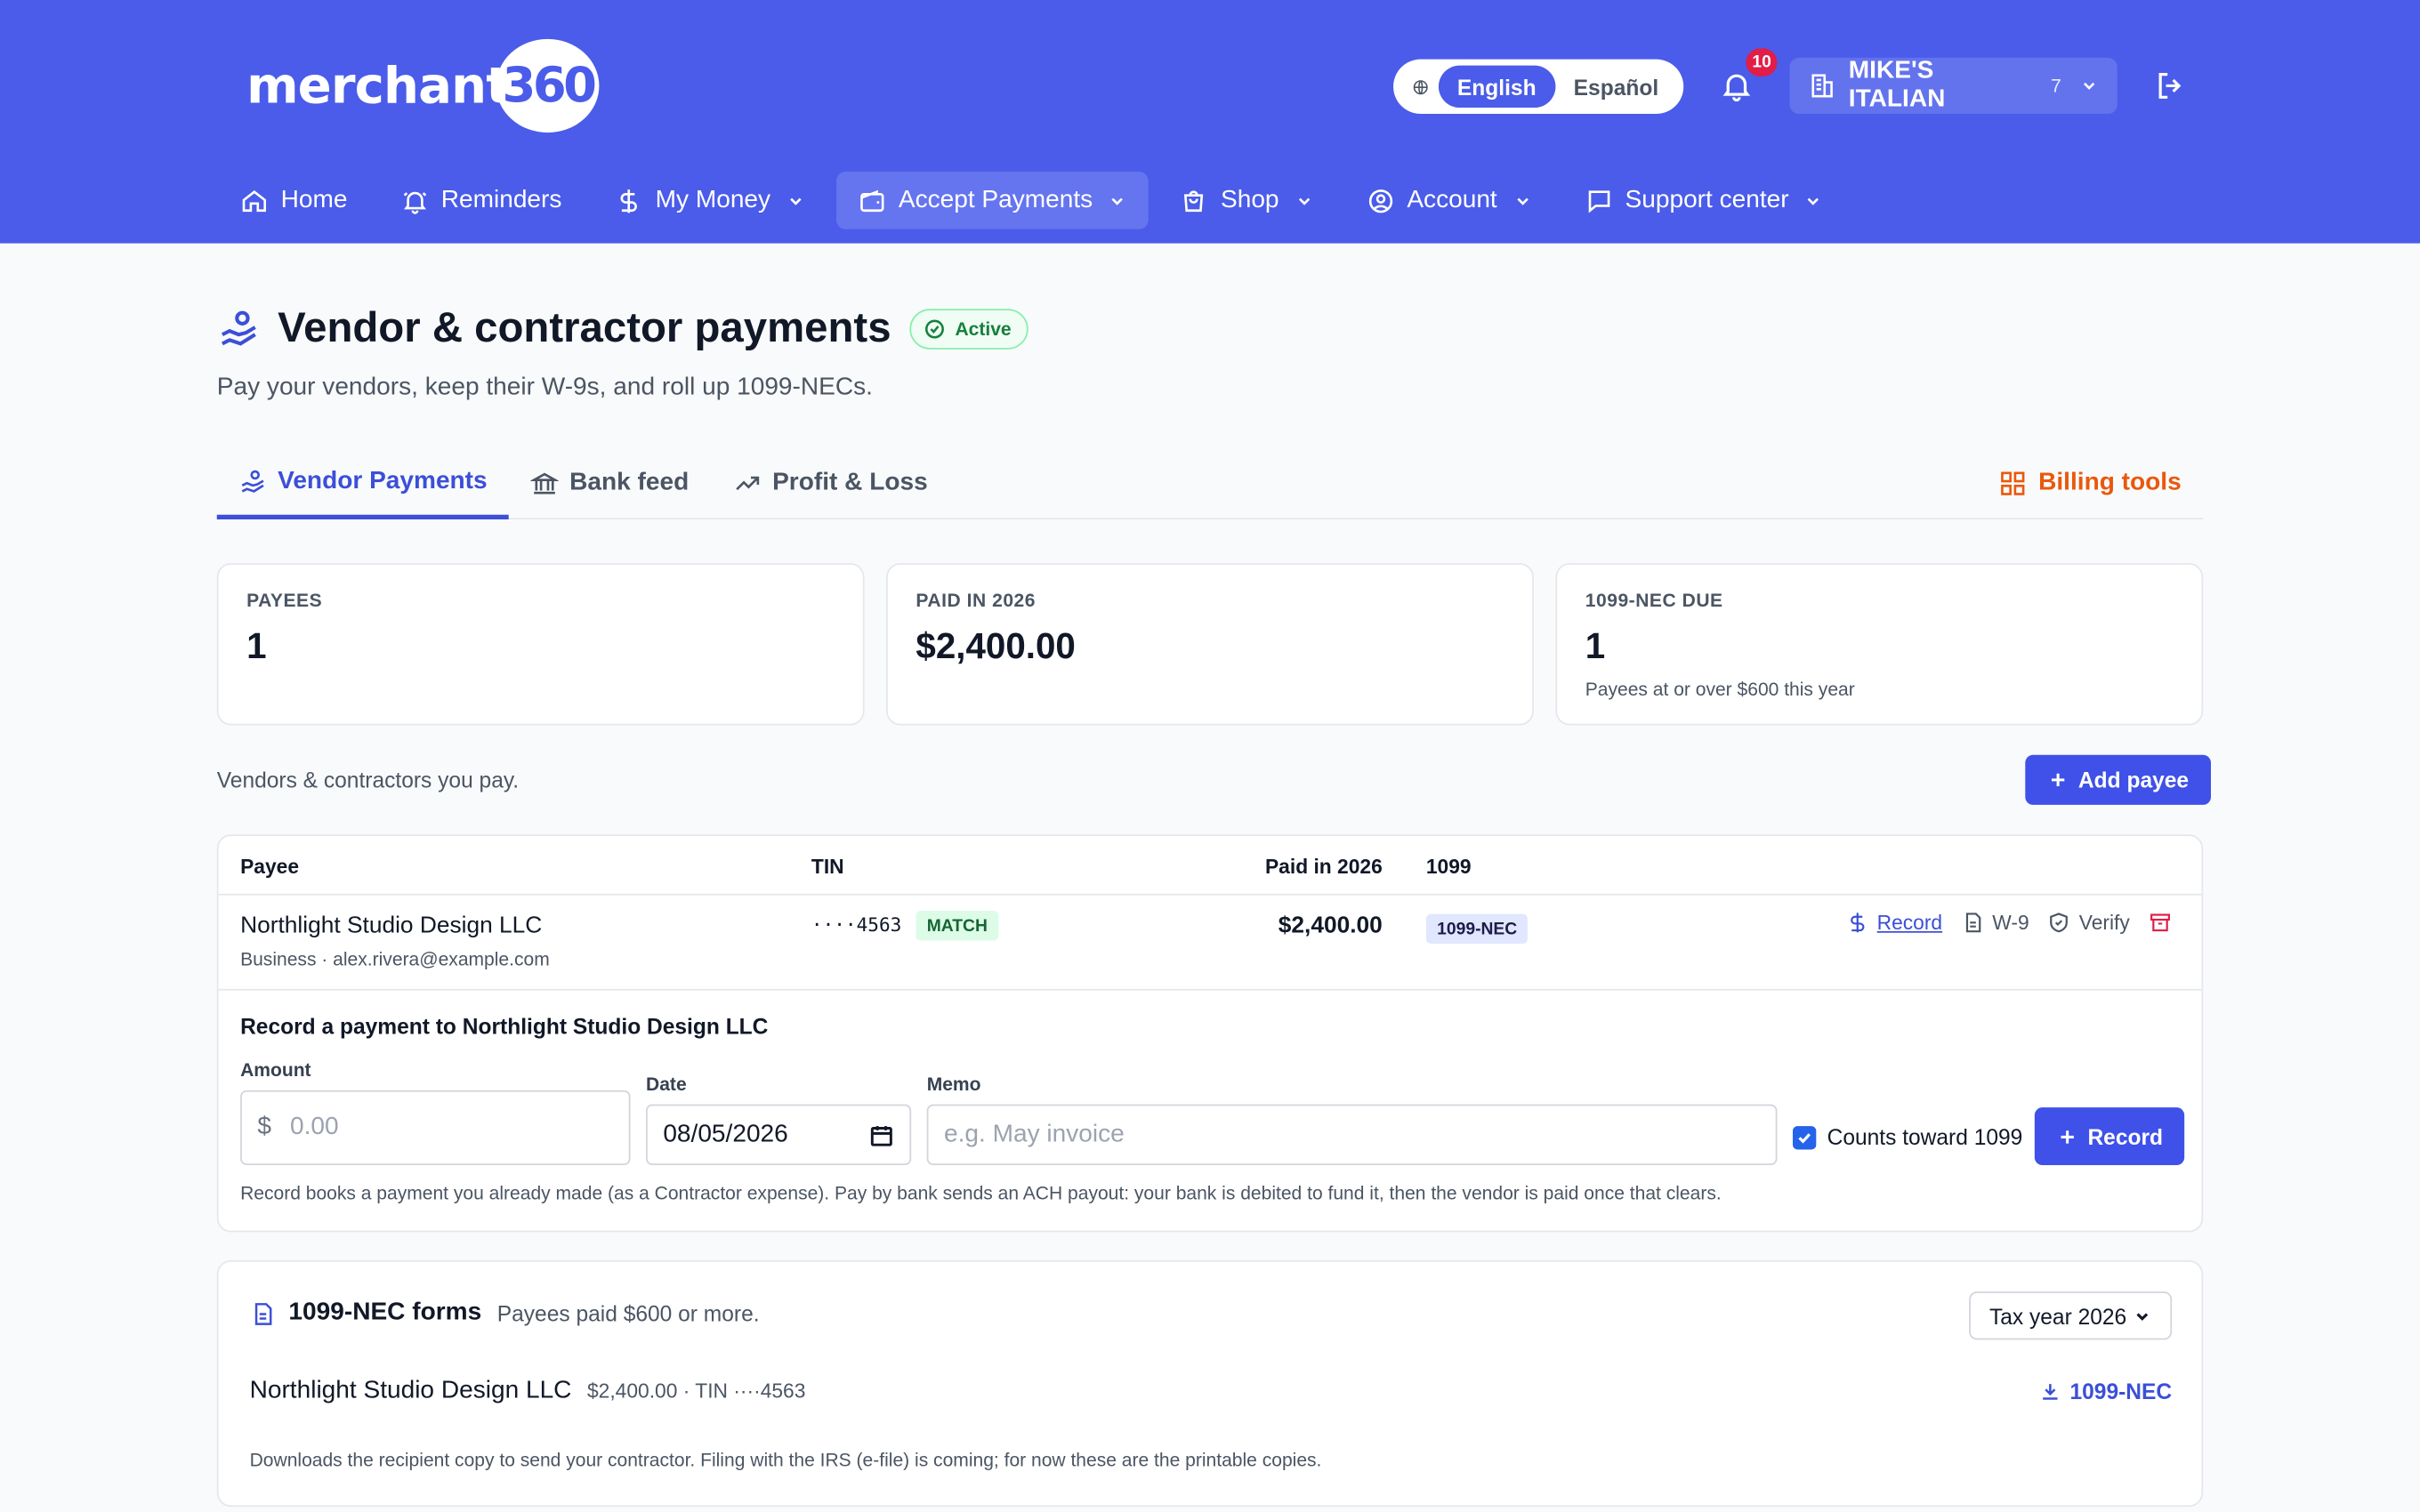 The image size is (2420, 1512). I want to click on language-espanol: Español, so click(1616, 87).